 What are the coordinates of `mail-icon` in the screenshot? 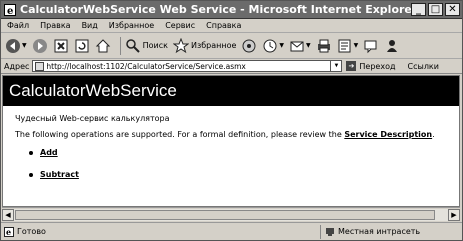 It's located at (297, 46).